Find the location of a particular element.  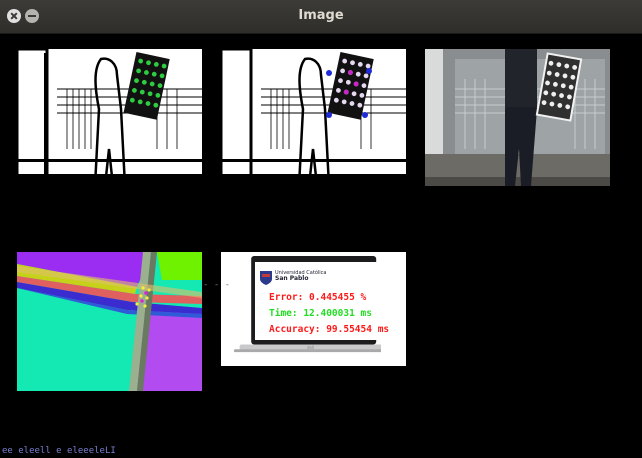

line-intersection-image is located at coordinates (109, 321).